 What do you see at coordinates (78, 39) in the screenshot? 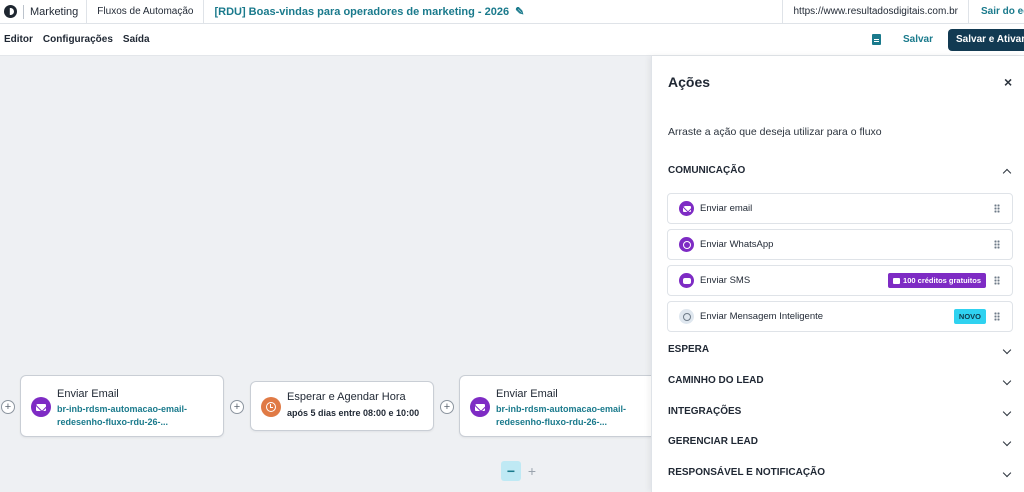
I see `menu-settings: Configurações` at bounding box center [78, 39].